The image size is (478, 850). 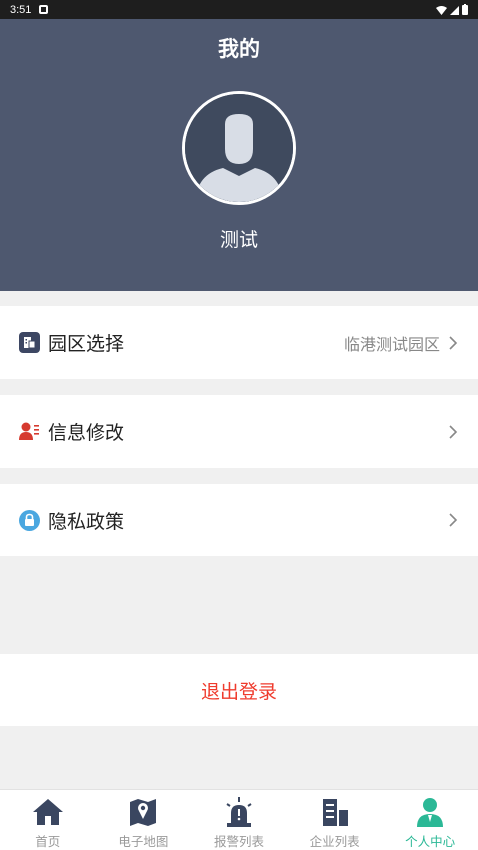 What do you see at coordinates (29, 520) in the screenshot?
I see `lock-icon` at bounding box center [29, 520].